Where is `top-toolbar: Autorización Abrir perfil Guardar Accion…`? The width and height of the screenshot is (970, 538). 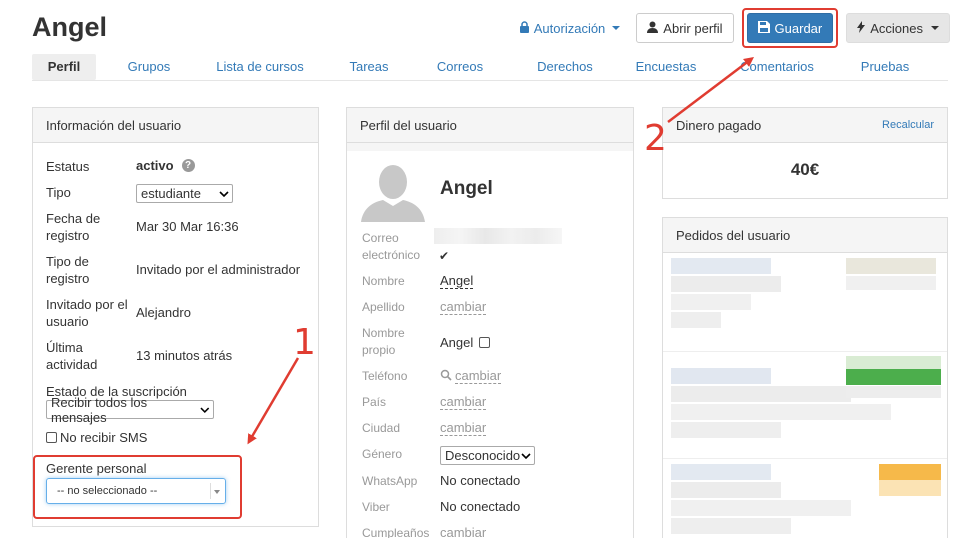 top-toolbar: Autorización Abrir perfil Guardar Accion… is located at coordinates (734, 28).